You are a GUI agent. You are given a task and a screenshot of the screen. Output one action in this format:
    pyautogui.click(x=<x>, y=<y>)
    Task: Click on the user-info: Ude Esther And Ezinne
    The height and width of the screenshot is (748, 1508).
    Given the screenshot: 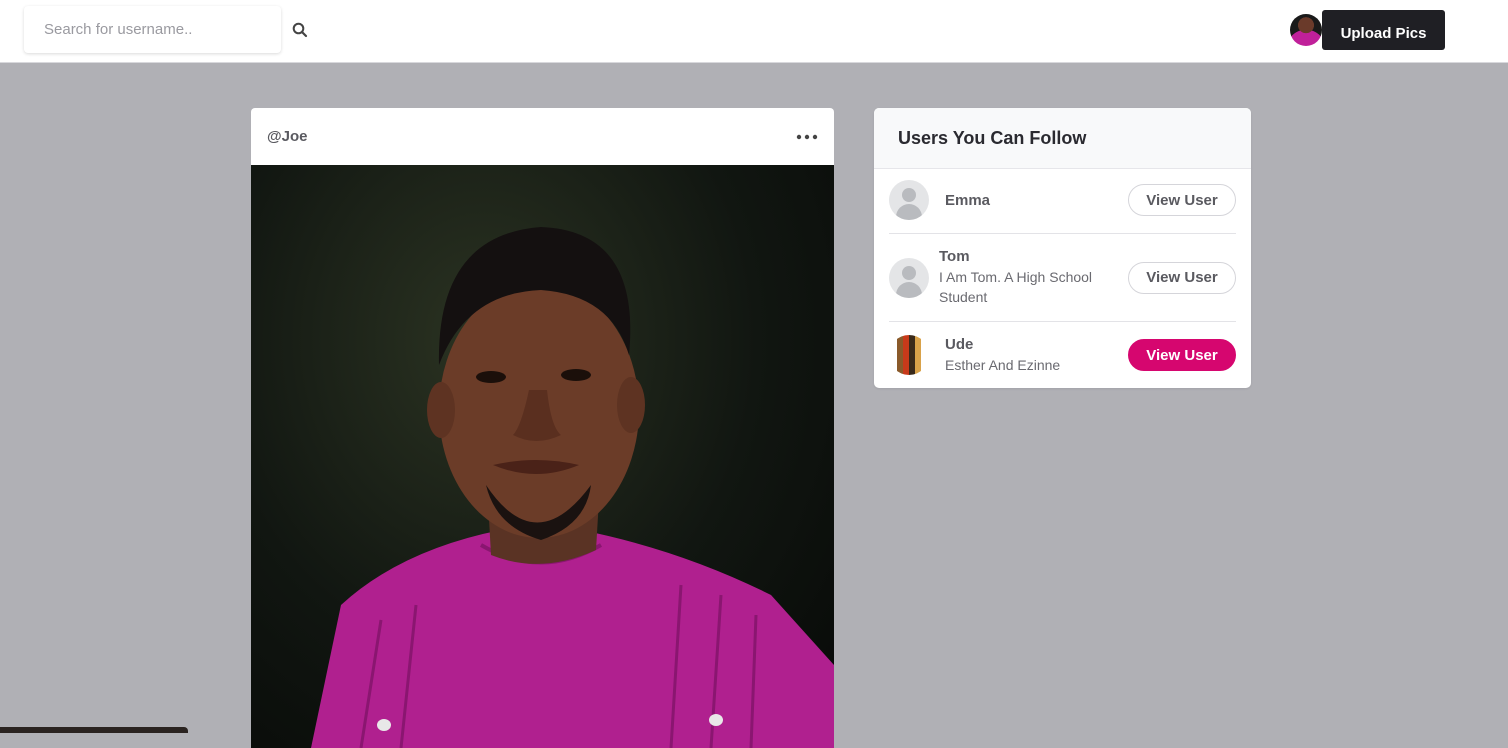 What is the action you would take?
    pyautogui.click(x=1036, y=355)
    